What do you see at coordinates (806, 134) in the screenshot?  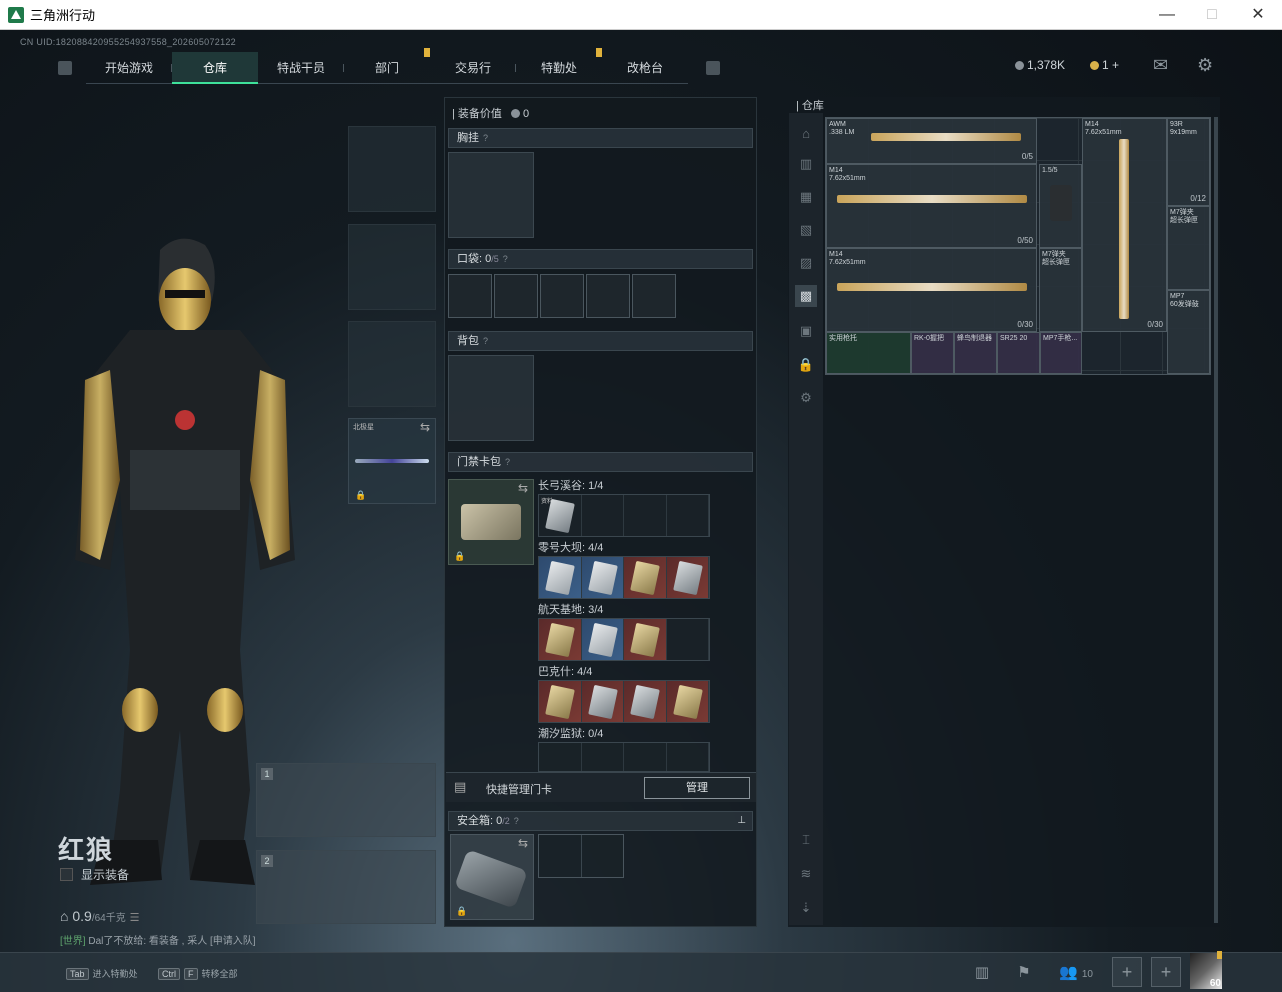 I see `all-items-icon: ⌂` at bounding box center [806, 134].